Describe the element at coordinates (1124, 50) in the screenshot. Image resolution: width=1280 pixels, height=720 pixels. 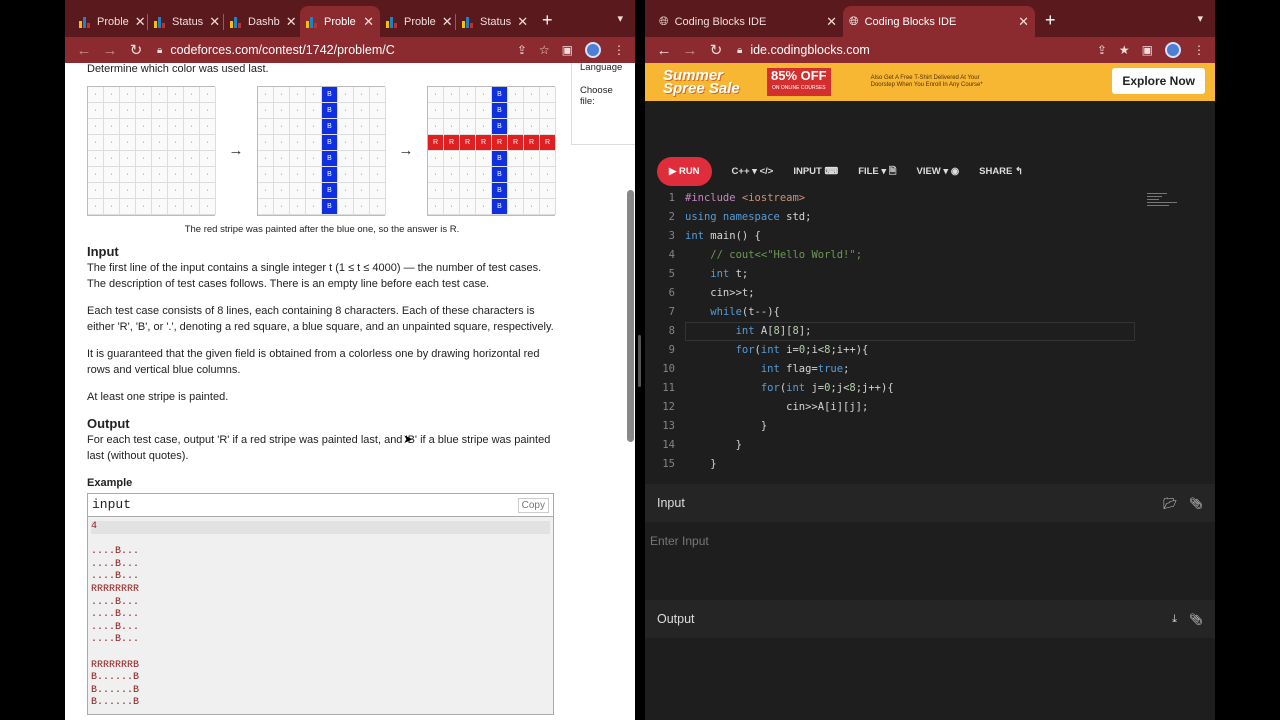
I see `bookmark-star-icon: ★` at that location.